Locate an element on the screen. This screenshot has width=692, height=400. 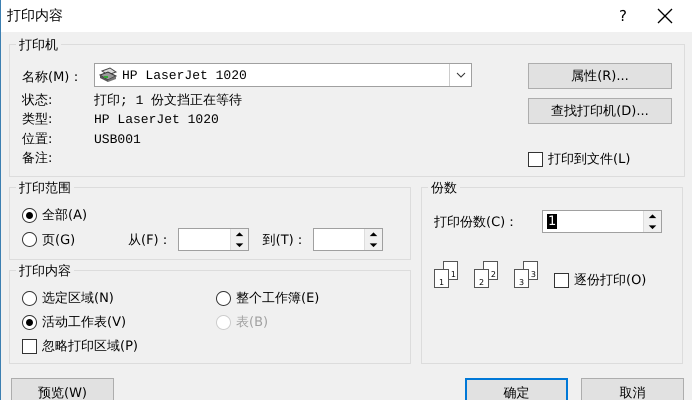
radio-label: 选定区域(N) is located at coordinates (78, 298).